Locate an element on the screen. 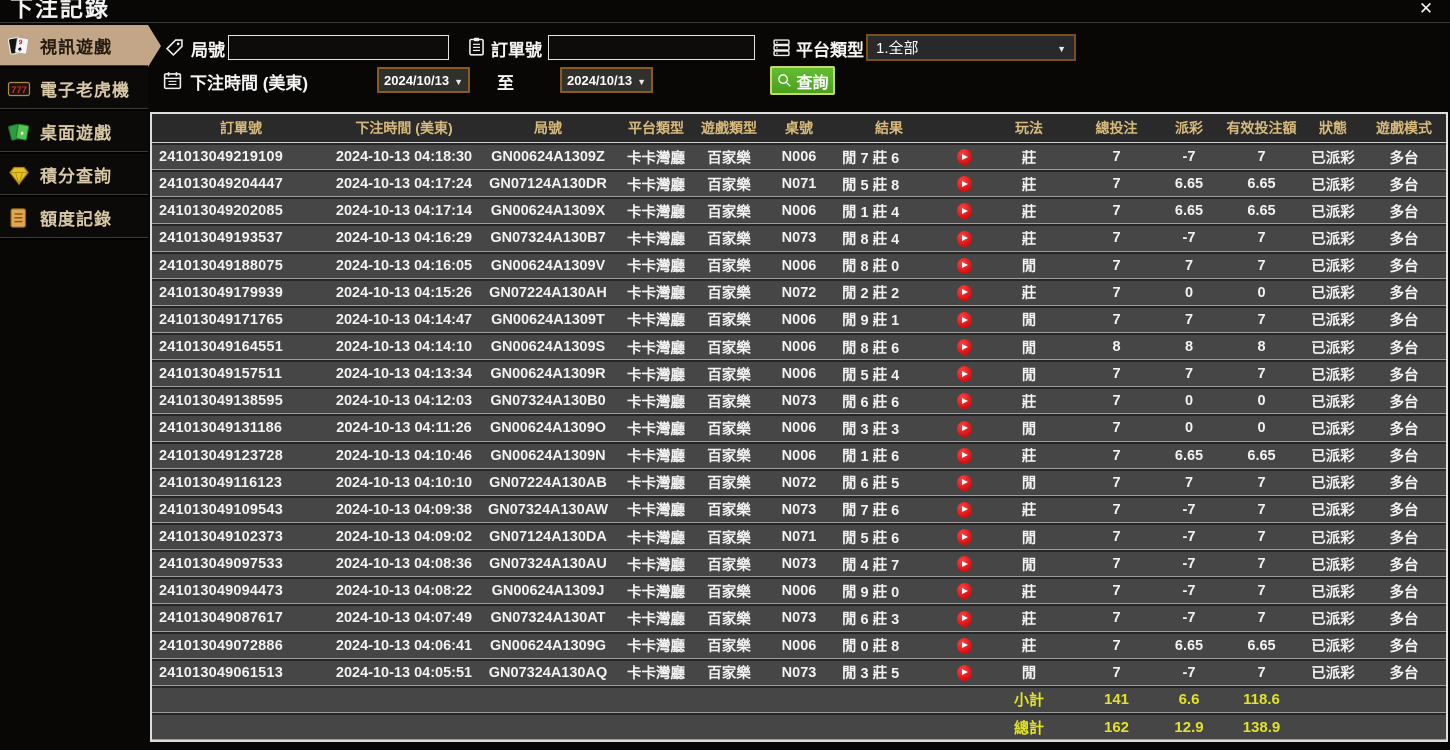  round-number-cell: GN07324A130AU is located at coordinates (548, 564).